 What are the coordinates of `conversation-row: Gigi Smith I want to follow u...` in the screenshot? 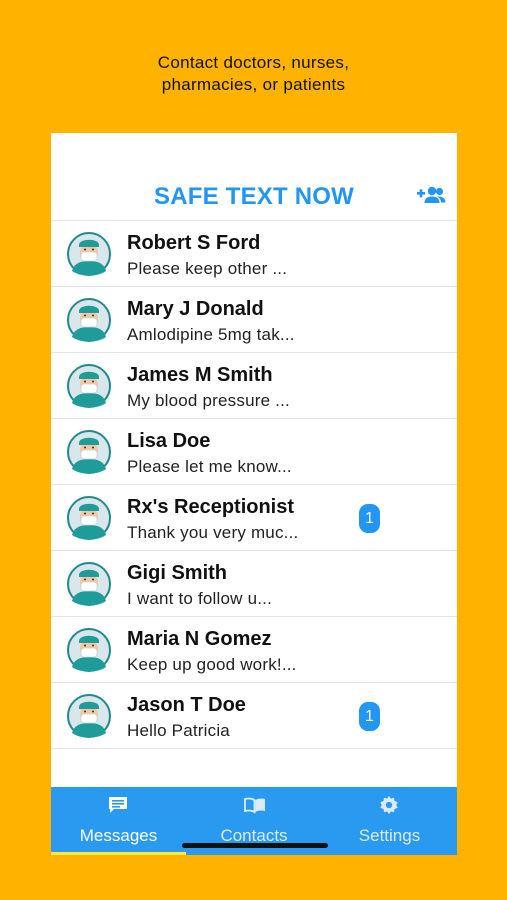 It's located at (254, 584).